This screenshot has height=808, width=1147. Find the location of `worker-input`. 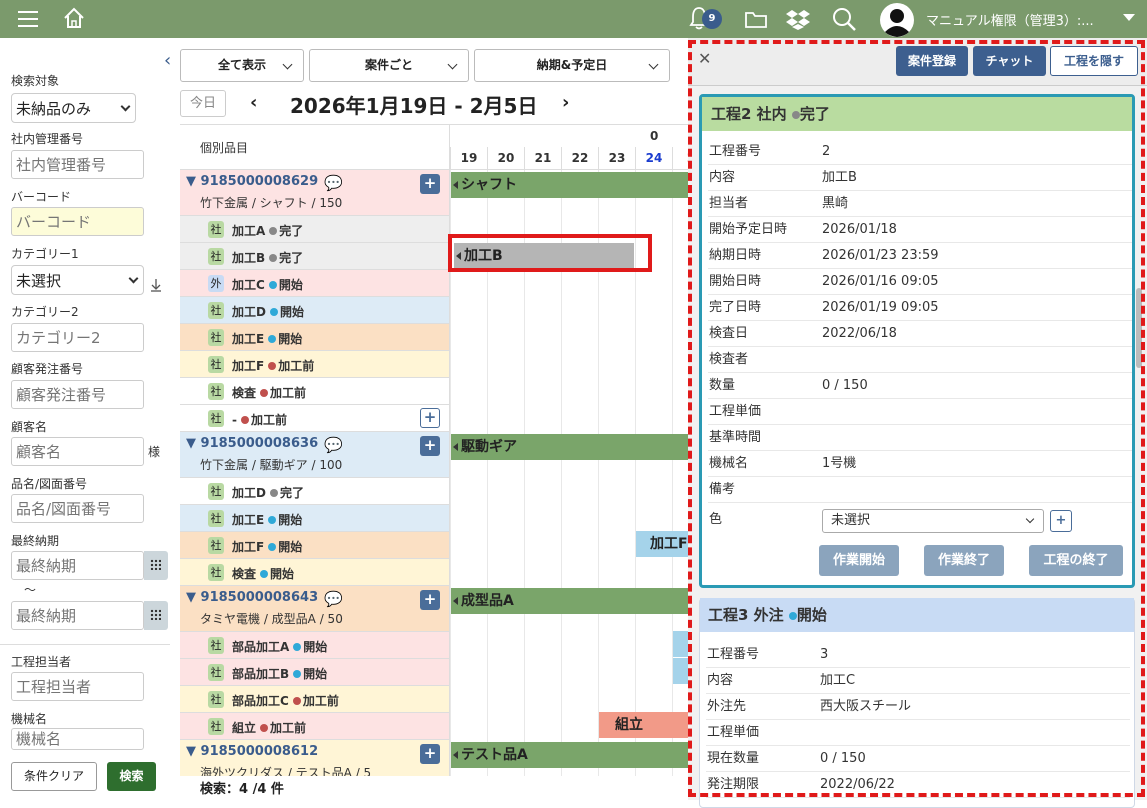

worker-input is located at coordinates (77, 686).